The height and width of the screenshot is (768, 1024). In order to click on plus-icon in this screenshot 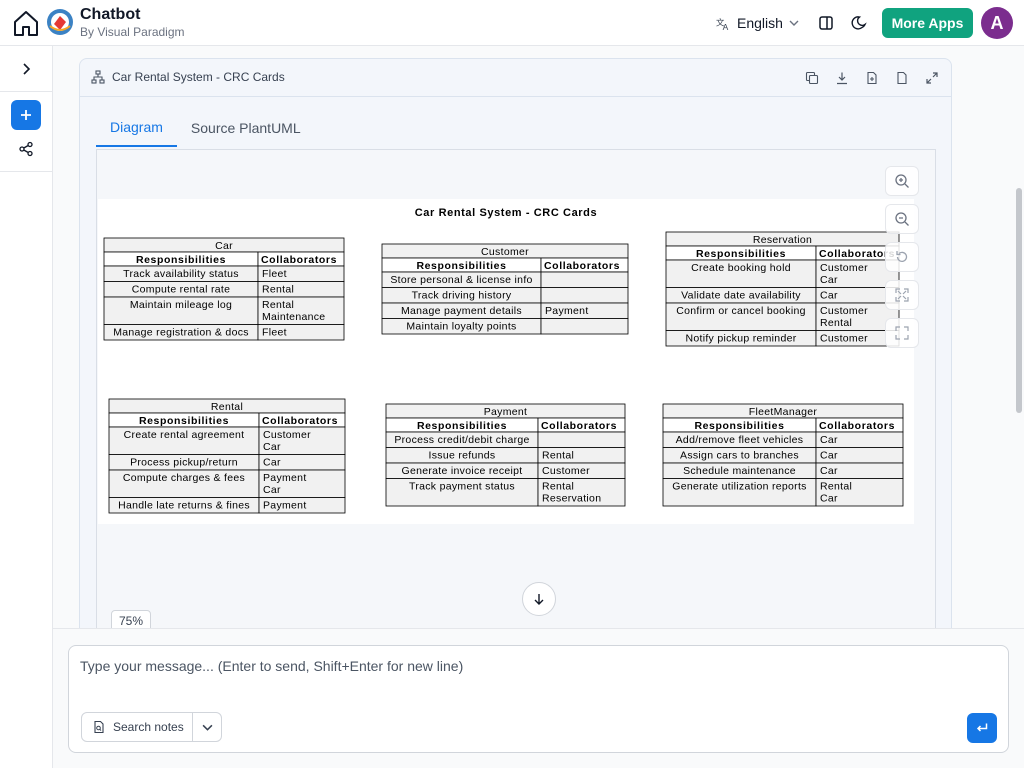, I will do `click(26, 115)`.